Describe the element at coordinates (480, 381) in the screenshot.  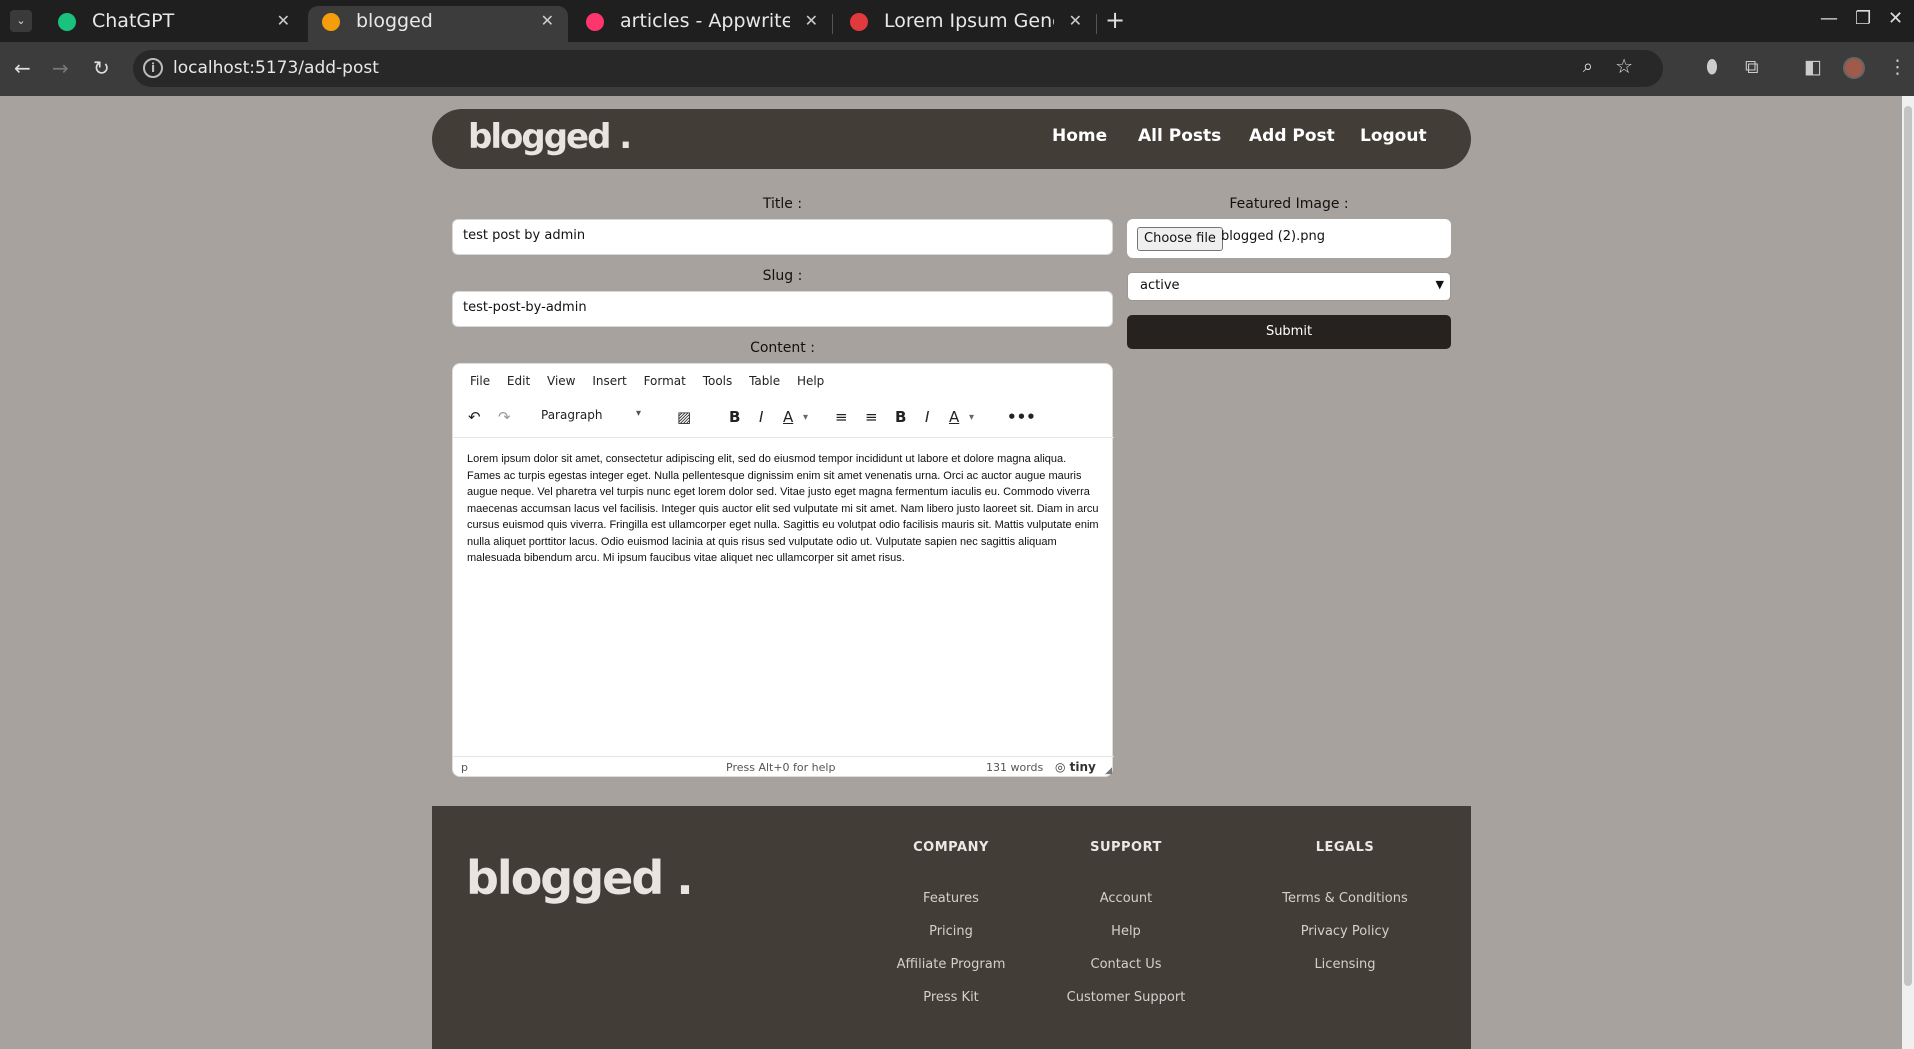
I see `menu-file: File` at that location.